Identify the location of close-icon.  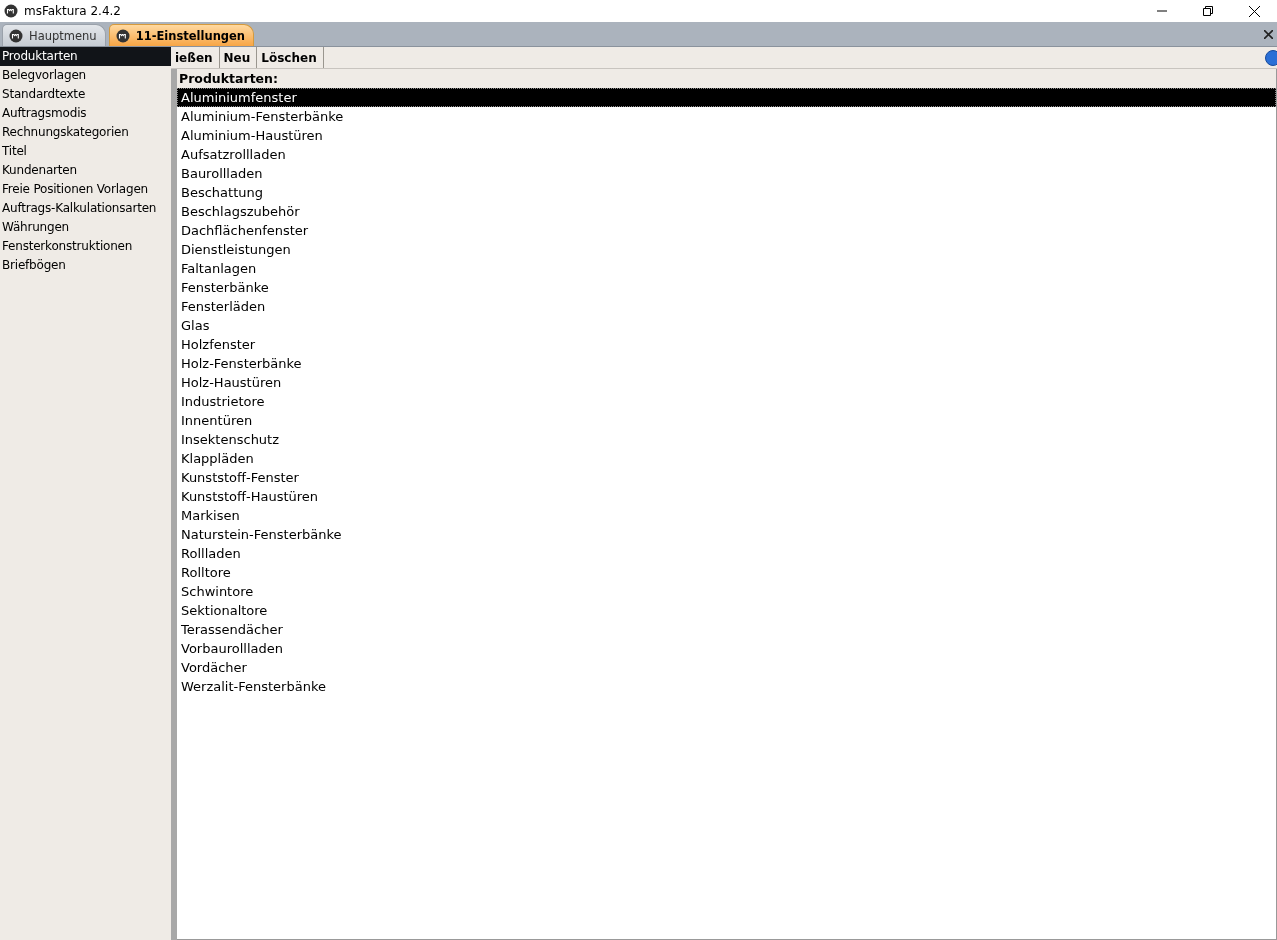
(1254, 11).